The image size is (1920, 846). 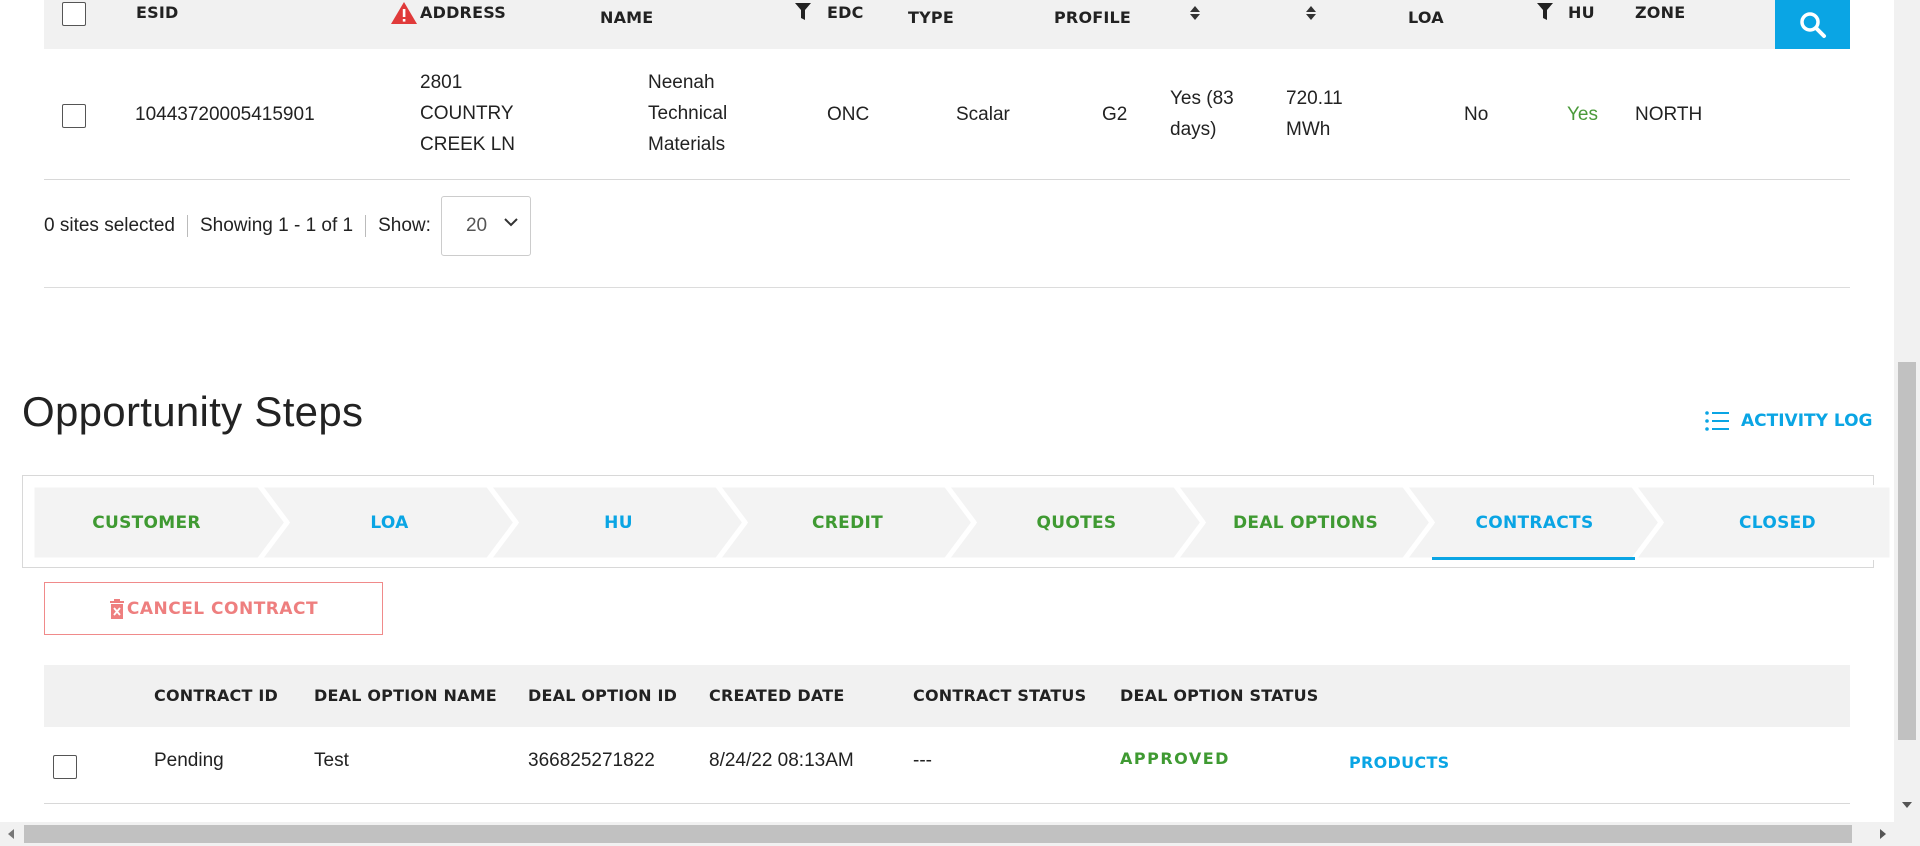 I want to click on cell-contract-status: ---, so click(x=922, y=760).